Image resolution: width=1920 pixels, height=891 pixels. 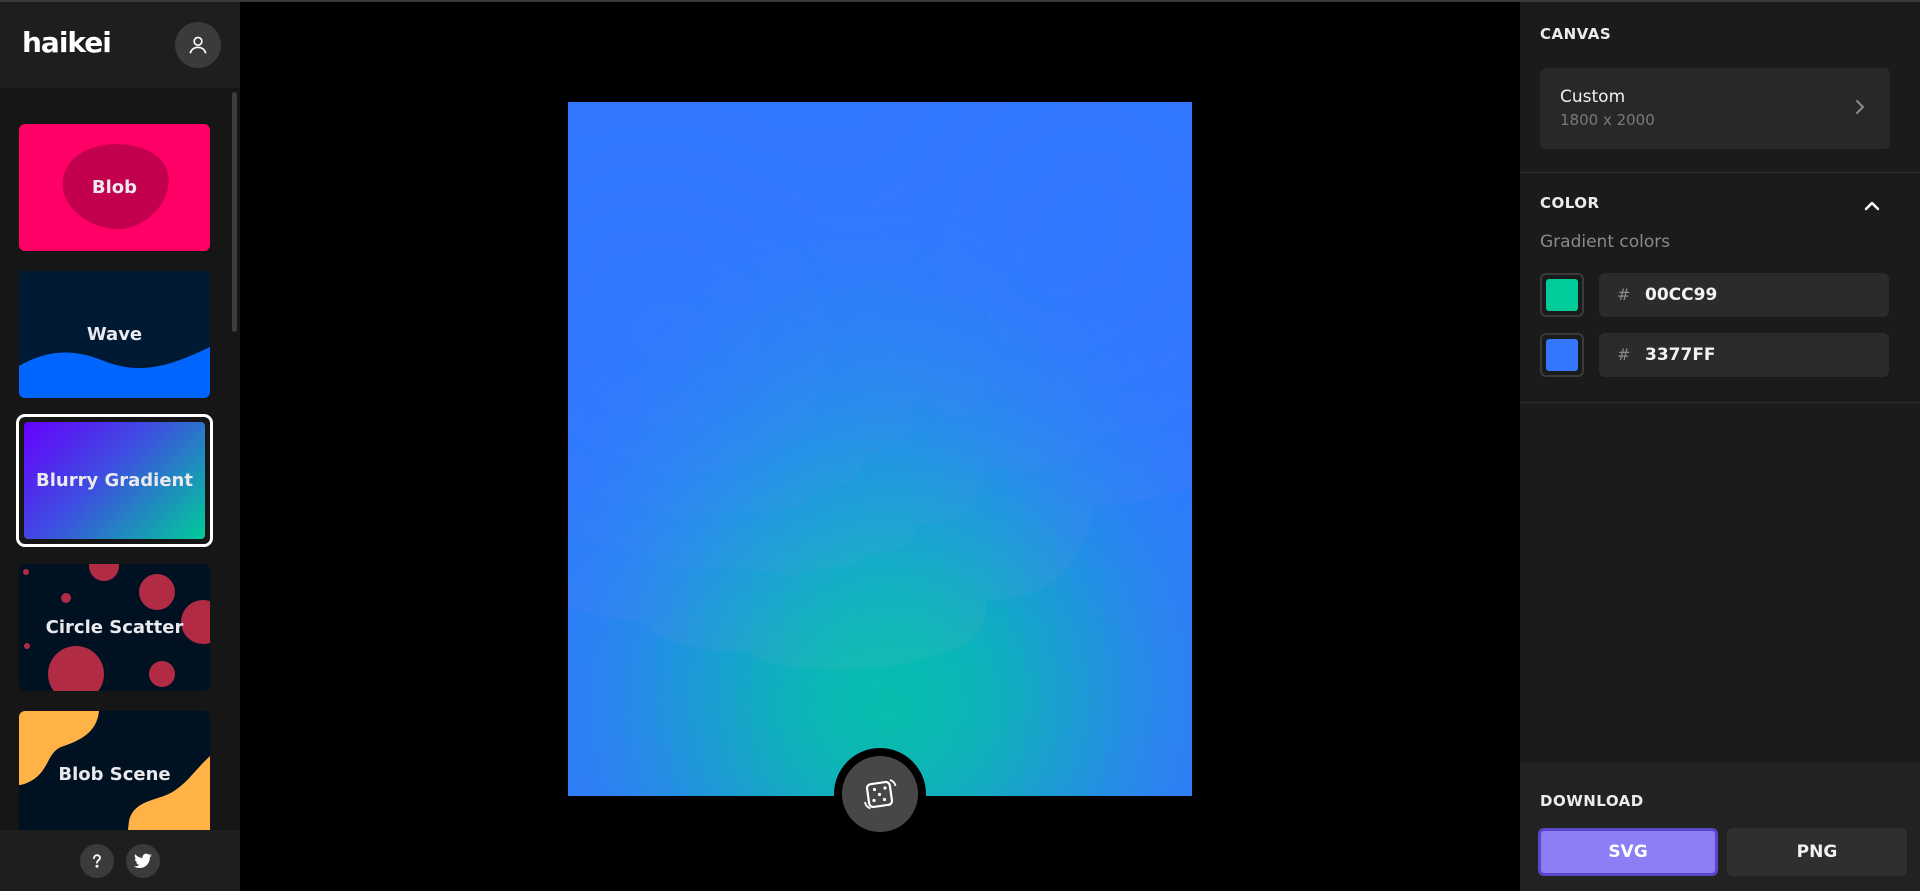 I want to click on sidebar-scrollbar, so click(x=234, y=212).